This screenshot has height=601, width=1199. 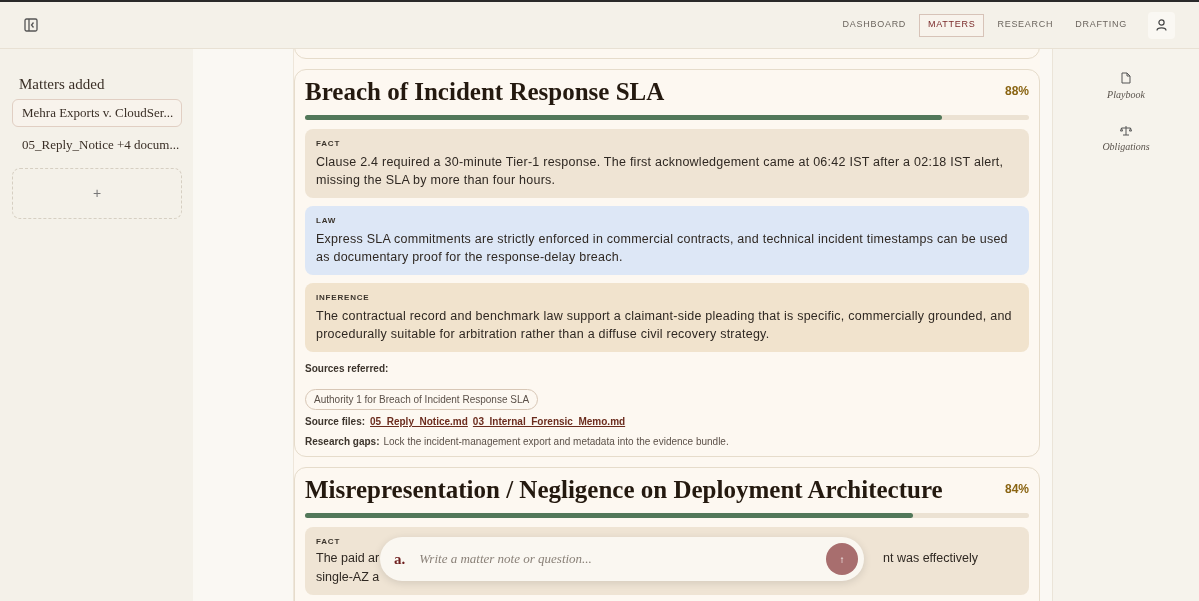 What do you see at coordinates (1101, 25) in the screenshot?
I see `nav-tab: DRAFTING` at bounding box center [1101, 25].